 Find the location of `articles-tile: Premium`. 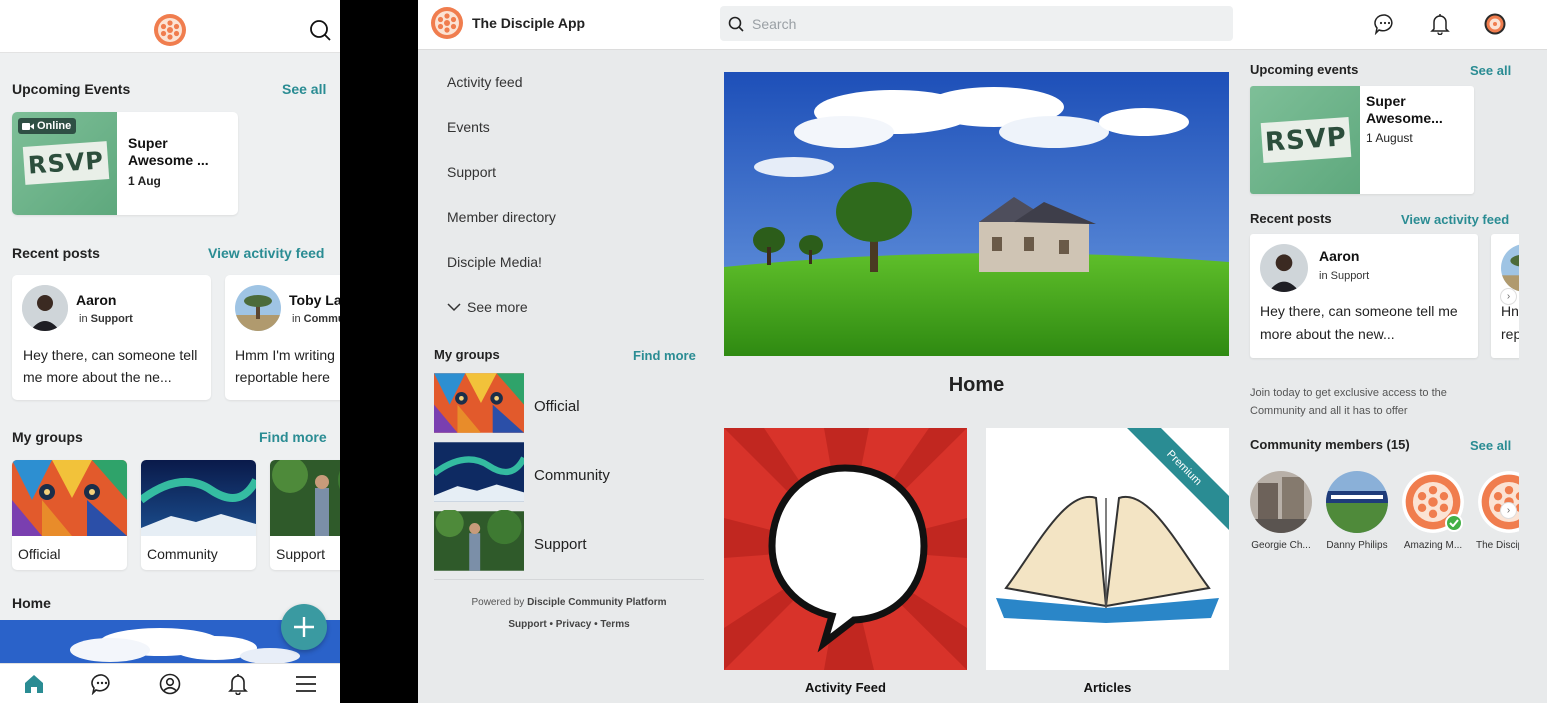

articles-tile: Premium is located at coordinates (1107, 549).